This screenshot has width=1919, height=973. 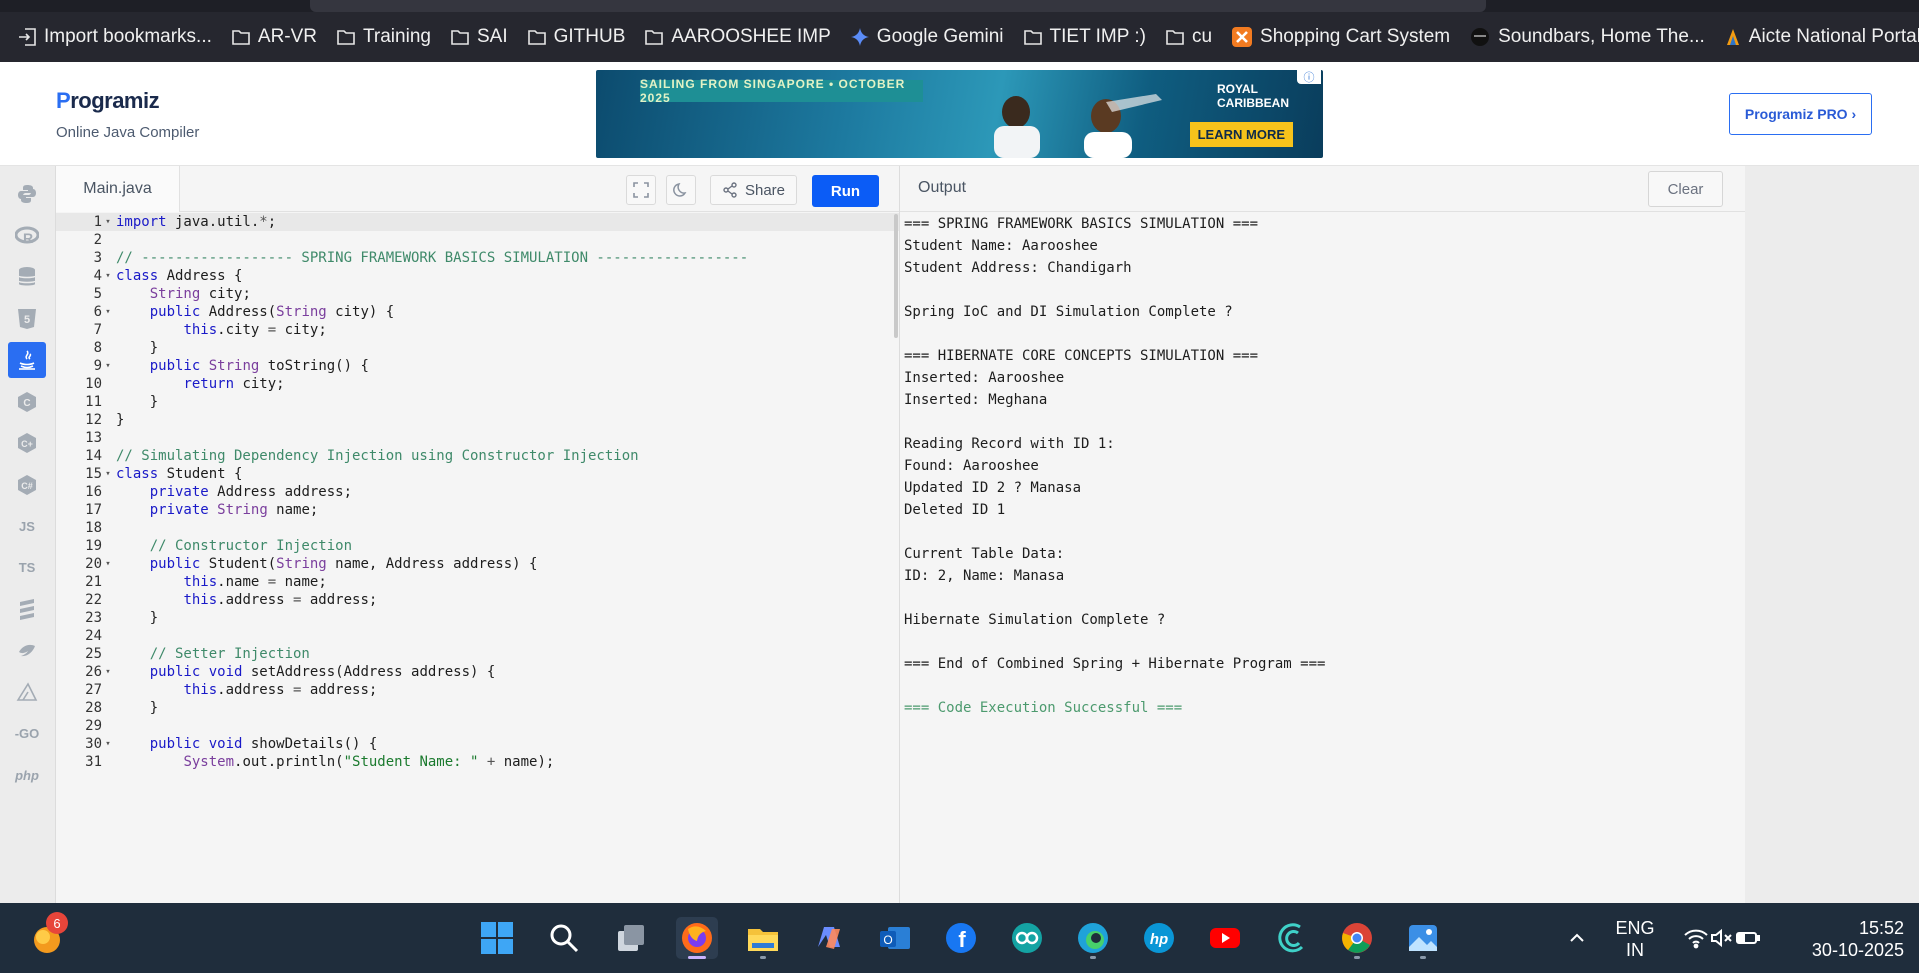 I want to click on bookmark-item: cu, so click(x=1189, y=37).